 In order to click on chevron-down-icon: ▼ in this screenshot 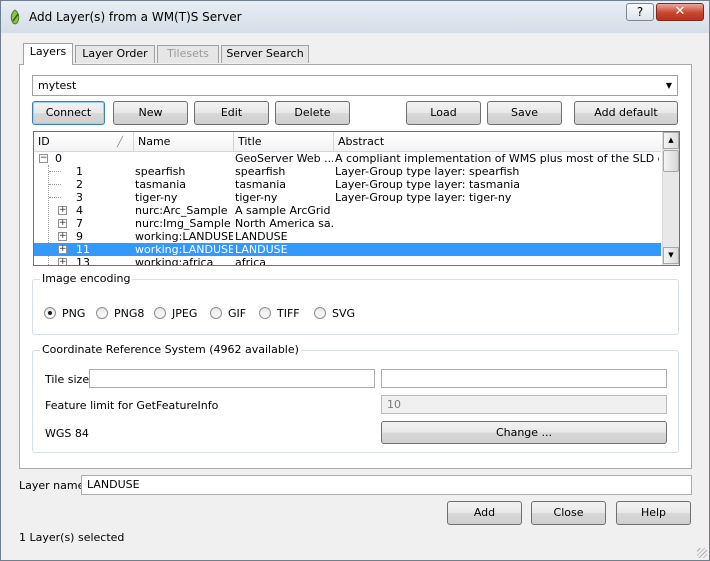, I will do `click(669, 85)`.